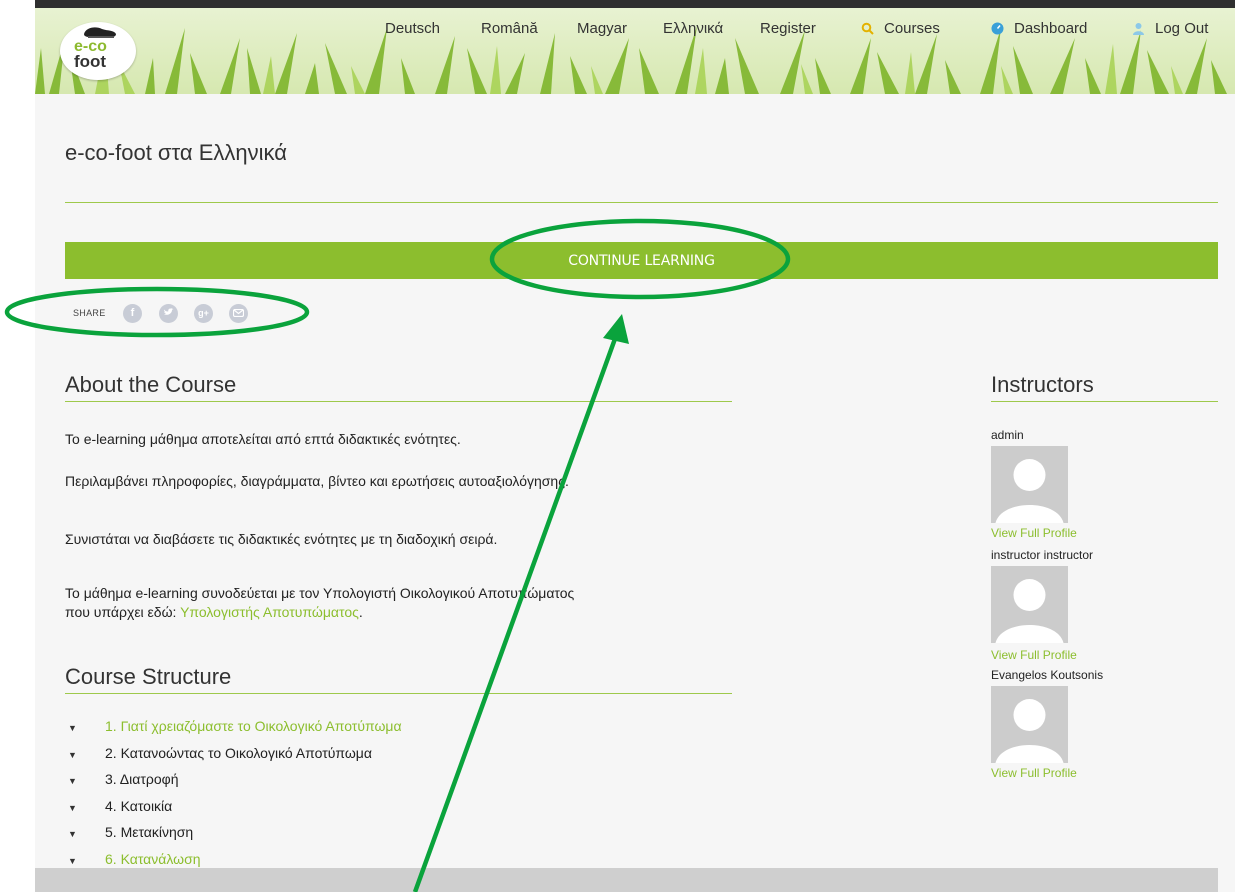 The image size is (1245, 892). I want to click on nav-courses: Courses, so click(900, 28).